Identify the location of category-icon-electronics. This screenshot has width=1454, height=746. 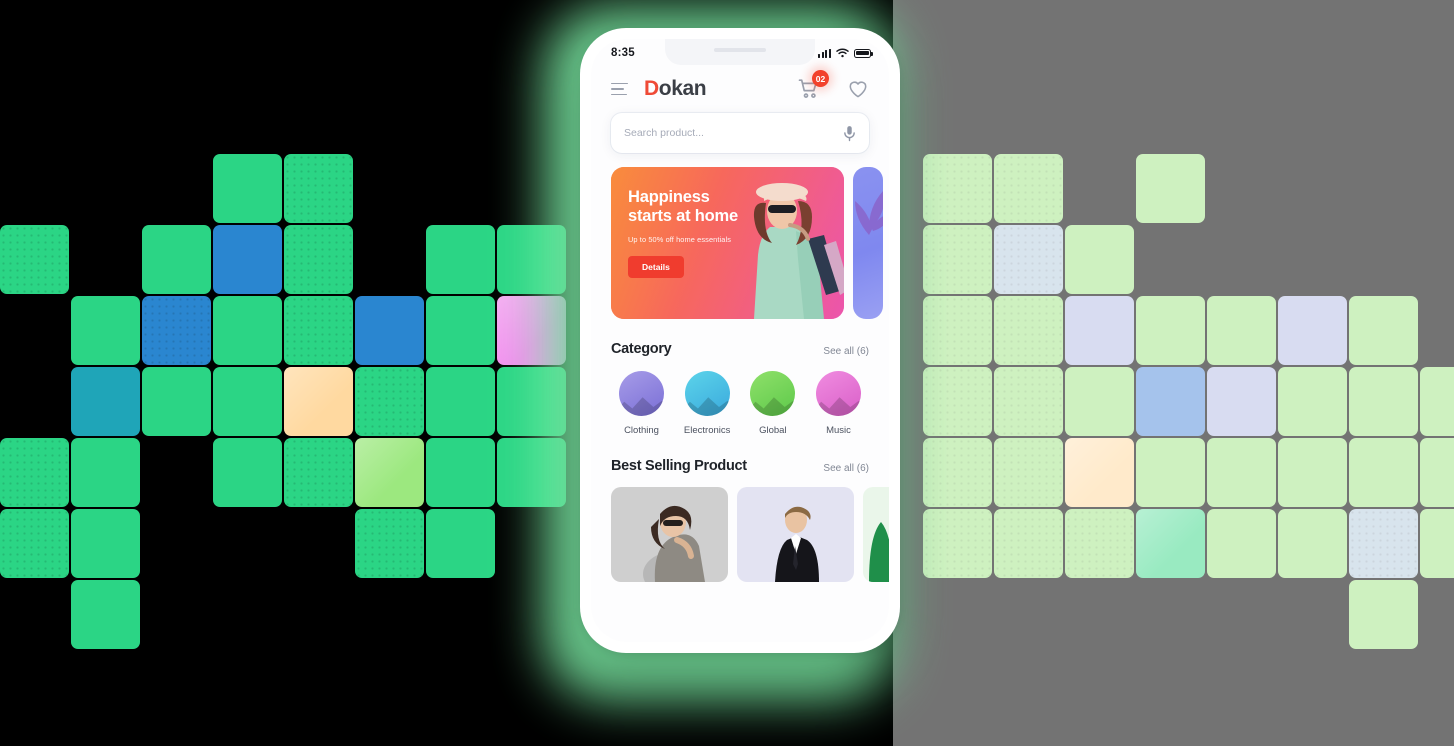
(707, 393).